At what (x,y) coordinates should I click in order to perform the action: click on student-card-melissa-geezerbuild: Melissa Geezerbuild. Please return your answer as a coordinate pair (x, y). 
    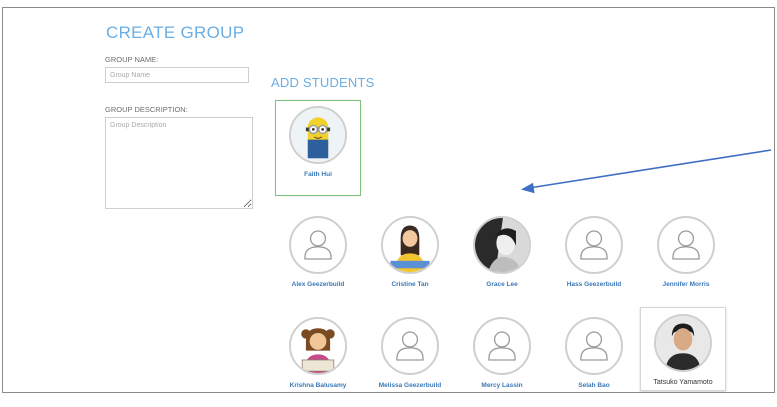
    Looking at the image, I should click on (410, 353).